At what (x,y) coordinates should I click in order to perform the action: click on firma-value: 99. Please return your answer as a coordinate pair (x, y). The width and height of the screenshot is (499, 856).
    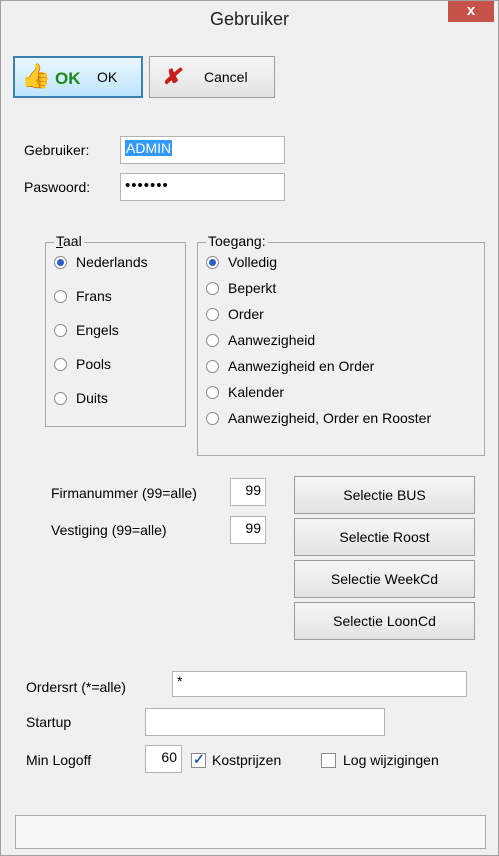
    Looking at the image, I should click on (253, 490).